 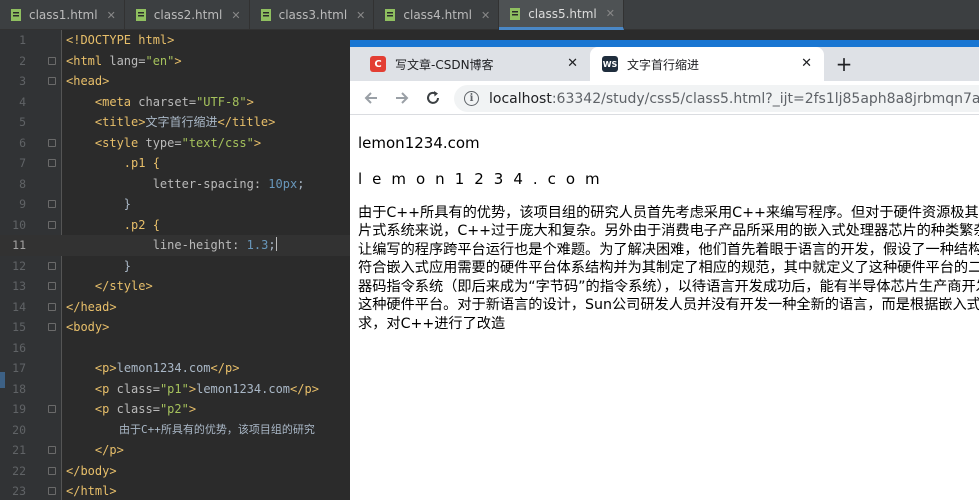 I want to click on code-text: </body>, so click(x=91, y=471).